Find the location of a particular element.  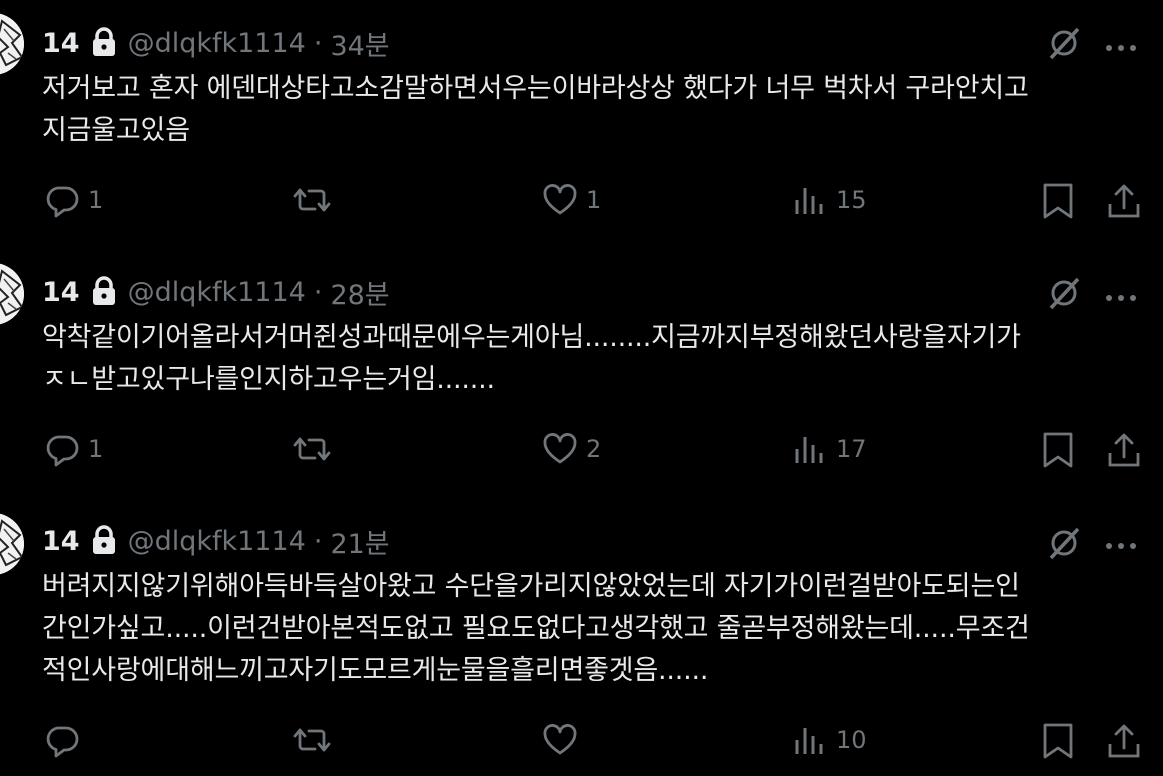

action-bar: 1 2 17 is located at coordinates (581, 451).